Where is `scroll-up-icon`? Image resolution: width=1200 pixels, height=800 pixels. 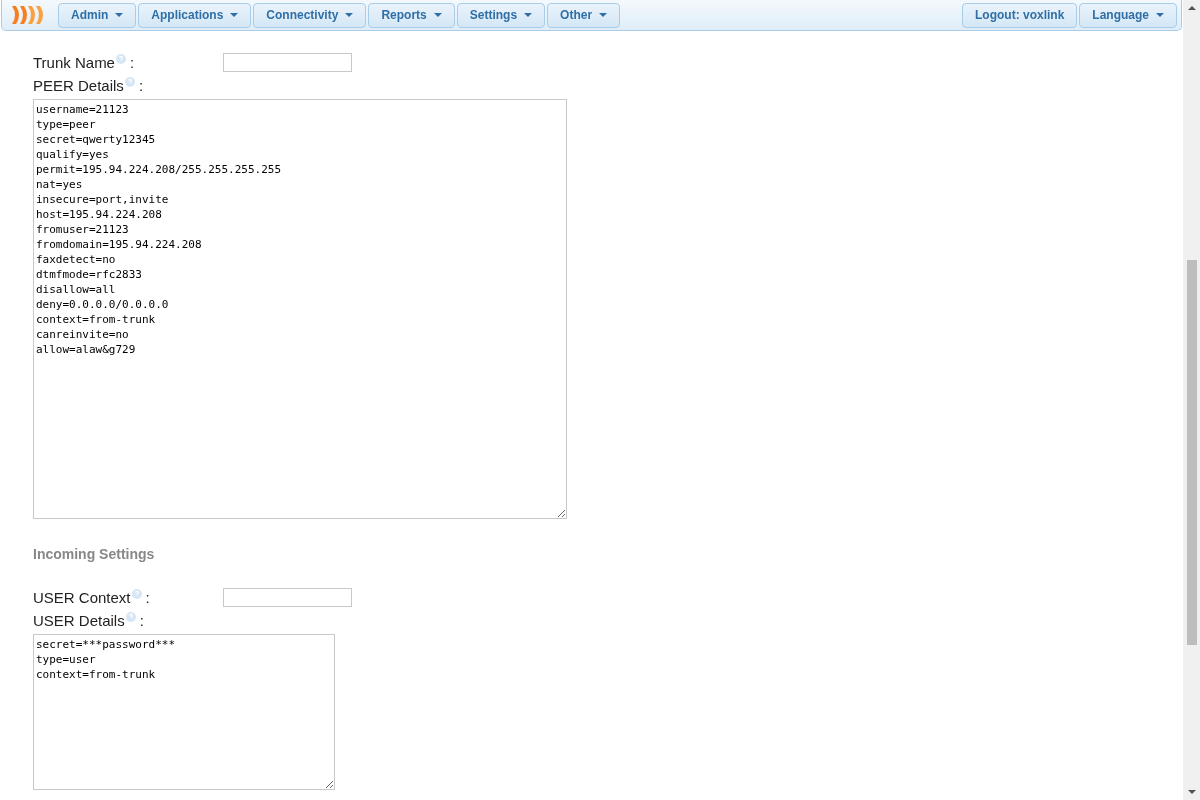
scroll-up-icon is located at coordinates (1191, 8).